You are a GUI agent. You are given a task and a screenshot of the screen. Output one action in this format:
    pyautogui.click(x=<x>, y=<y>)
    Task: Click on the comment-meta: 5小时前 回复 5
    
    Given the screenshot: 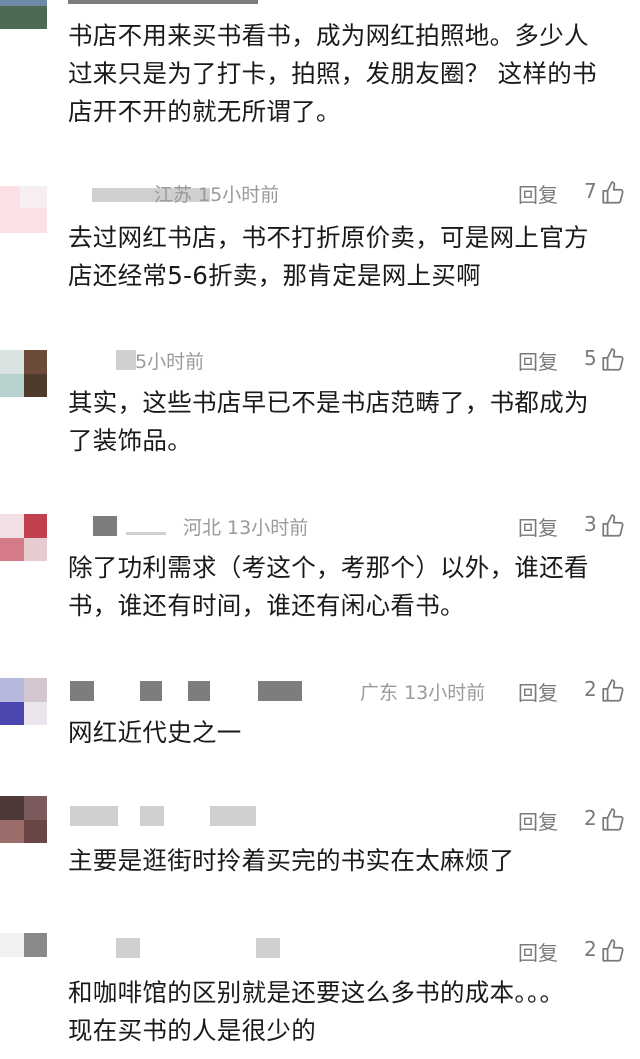 What is the action you would take?
    pyautogui.click(x=354, y=359)
    